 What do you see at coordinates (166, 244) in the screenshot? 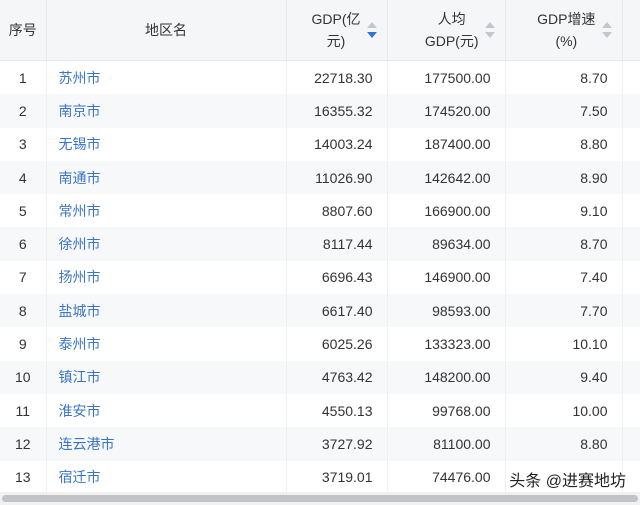
I see `cell-region-link: 徐州市` at bounding box center [166, 244].